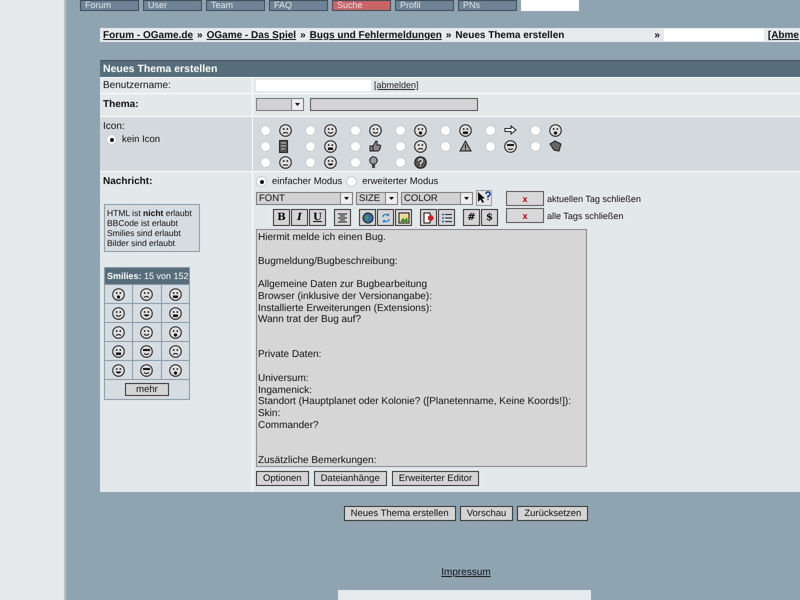  I want to click on editor-button: Dateianhänge, so click(350, 478).